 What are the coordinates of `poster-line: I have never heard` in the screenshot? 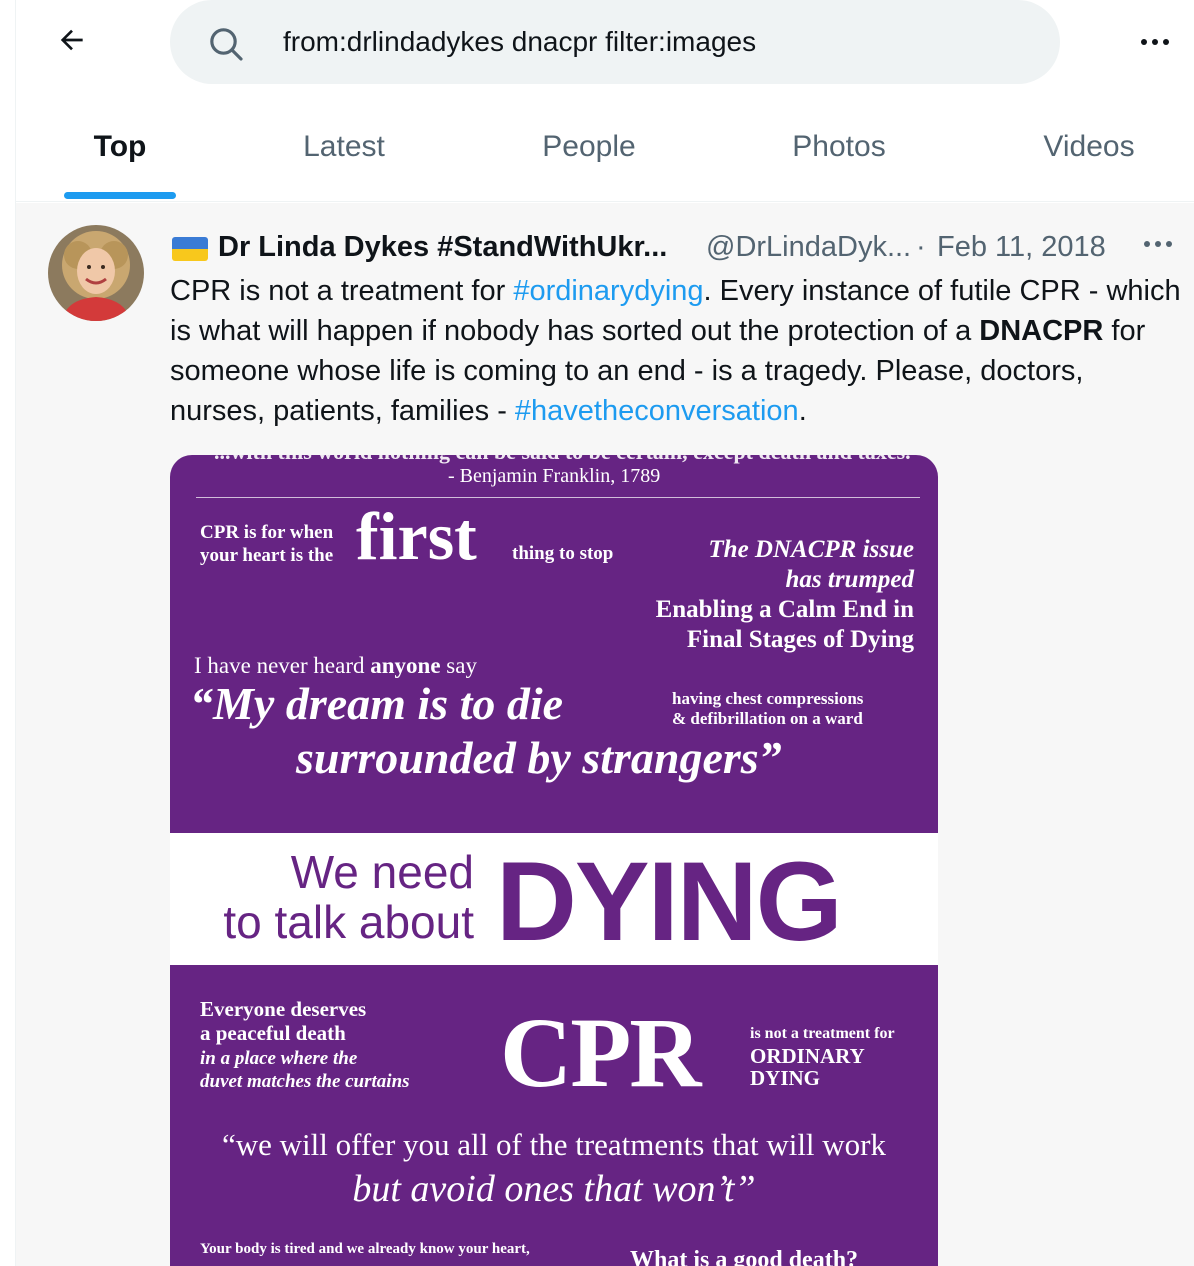 It's located at (282, 665).